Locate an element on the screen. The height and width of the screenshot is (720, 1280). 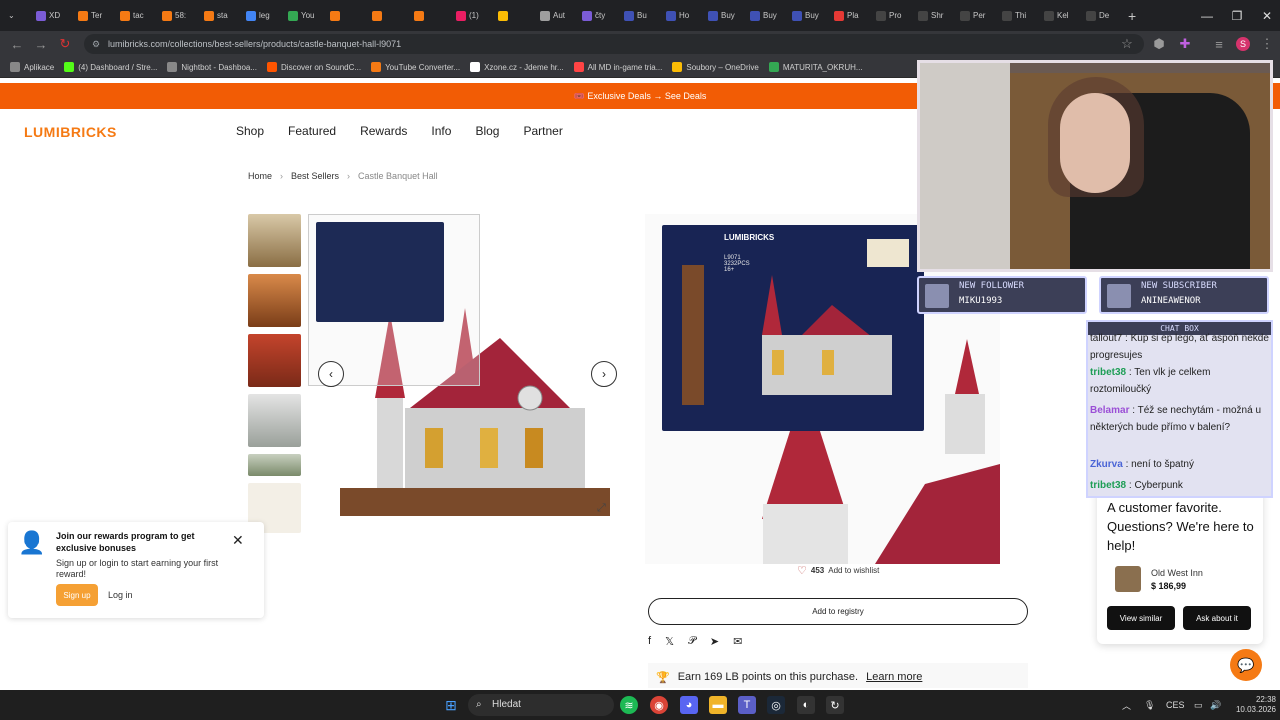
wishlist-label: Add to wishlist is located at coordinates (853, 570).